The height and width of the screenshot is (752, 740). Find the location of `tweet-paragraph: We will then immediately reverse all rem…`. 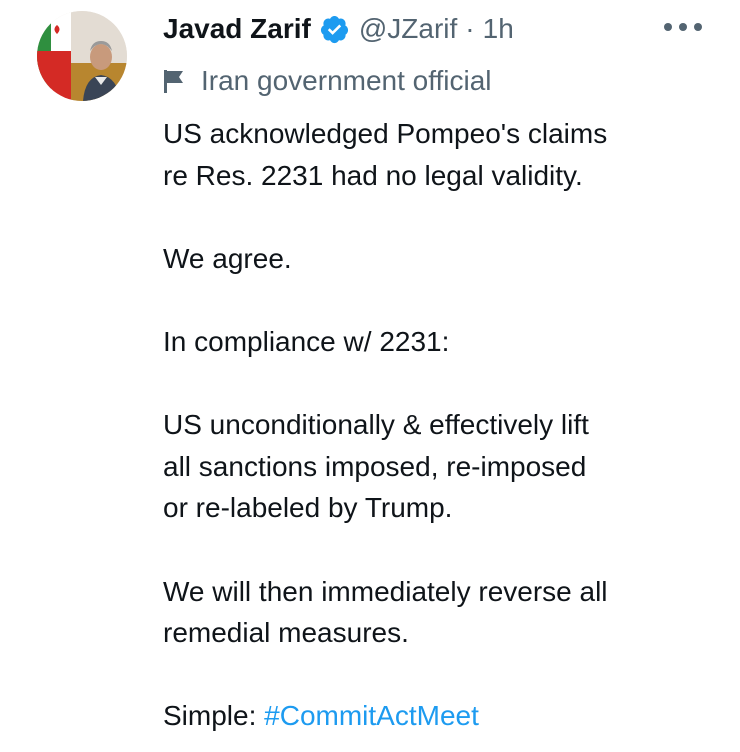

tweet-paragraph: We will then immediately reverse all rem… is located at coordinates (443, 612).